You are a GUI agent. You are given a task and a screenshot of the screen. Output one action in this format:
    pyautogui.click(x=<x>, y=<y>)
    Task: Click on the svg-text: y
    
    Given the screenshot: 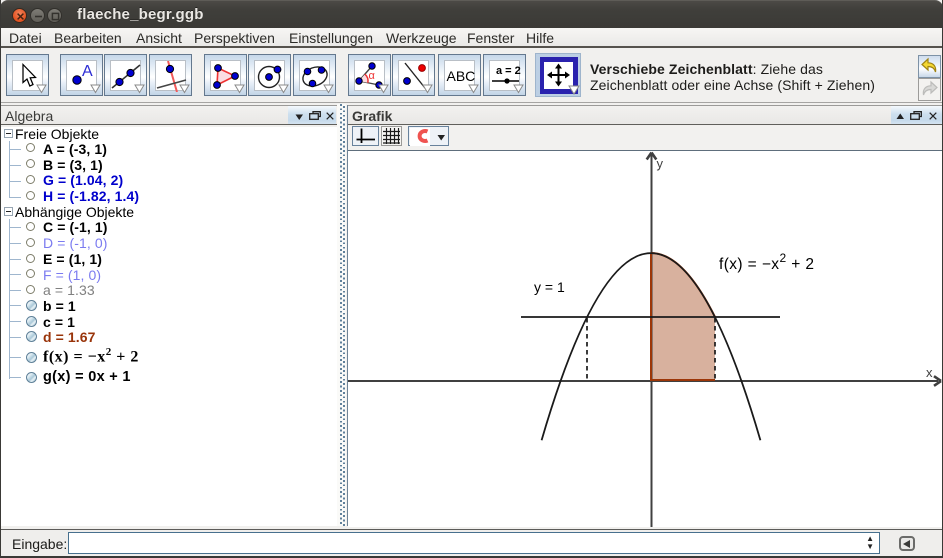 What is the action you would take?
    pyautogui.click(x=660, y=163)
    